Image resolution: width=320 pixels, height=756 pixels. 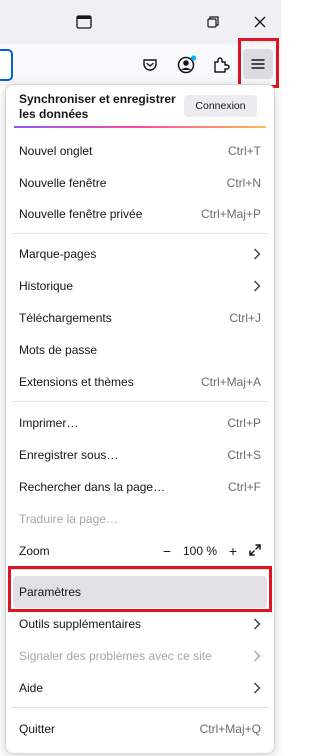 I want to click on menu-item-help: Aide, so click(x=140, y=688).